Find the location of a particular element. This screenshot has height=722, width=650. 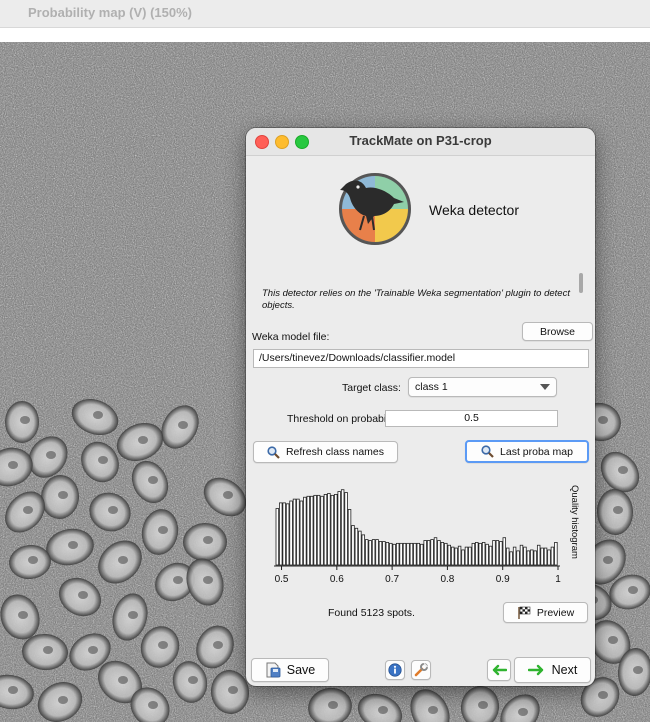

save-button: Save is located at coordinates (290, 670).